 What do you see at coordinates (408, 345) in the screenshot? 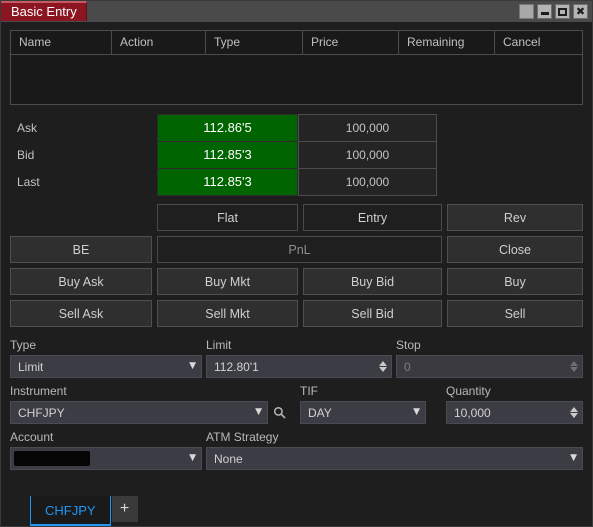
I see `stop-label: Stop` at bounding box center [408, 345].